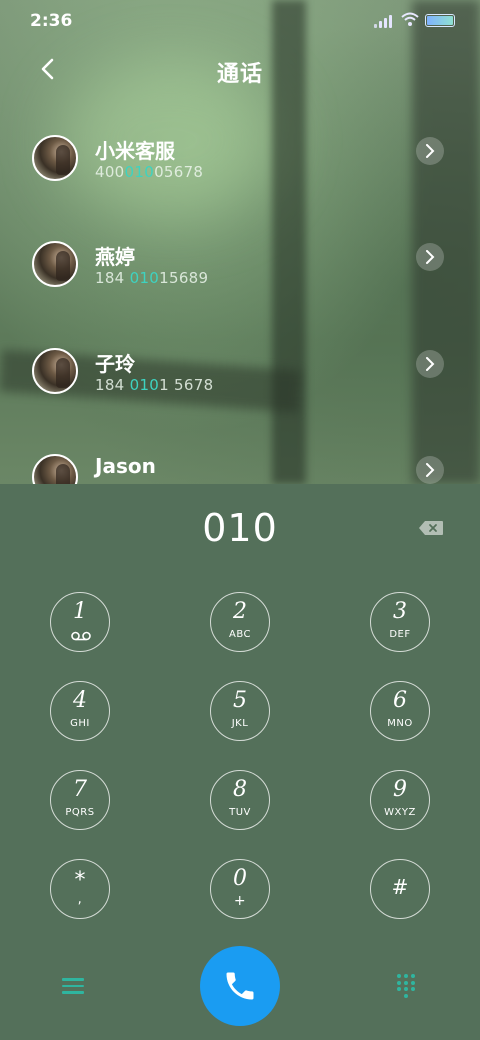  Describe the element at coordinates (149, 172) in the screenshot. I see `contact-number: 40001005678` at that location.